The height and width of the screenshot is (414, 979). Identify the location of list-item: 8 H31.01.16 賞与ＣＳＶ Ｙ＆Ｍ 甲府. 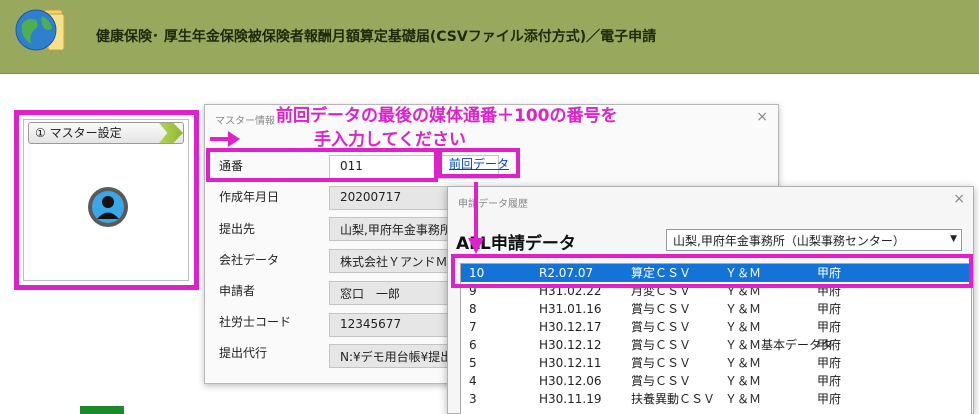
(716, 309).